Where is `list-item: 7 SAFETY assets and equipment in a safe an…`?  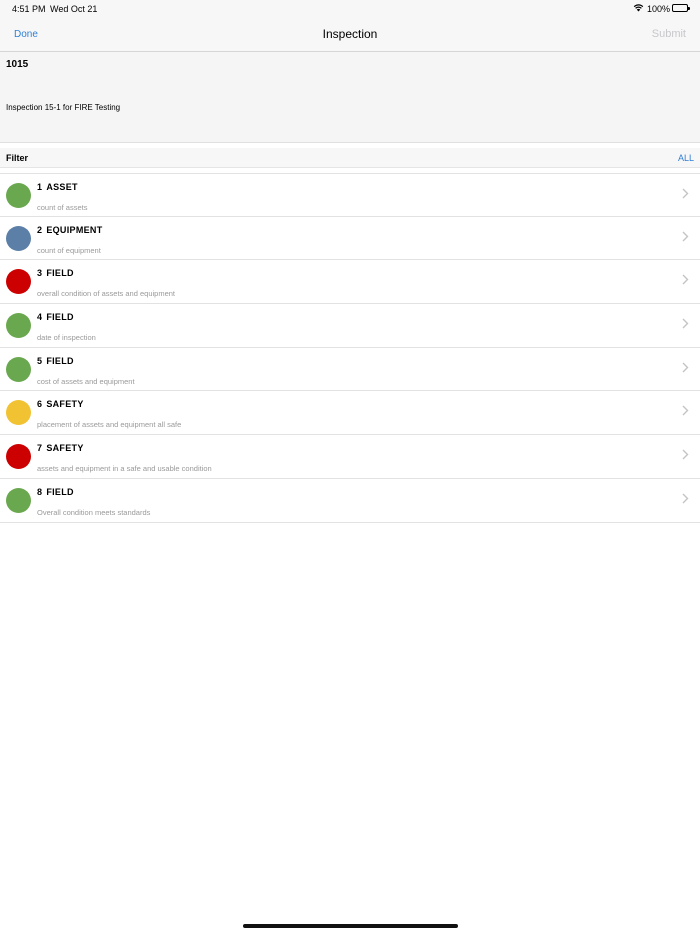
list-item: 7 SAFETY assets and equipment in a safe an… is located at coordinates (350, 457).